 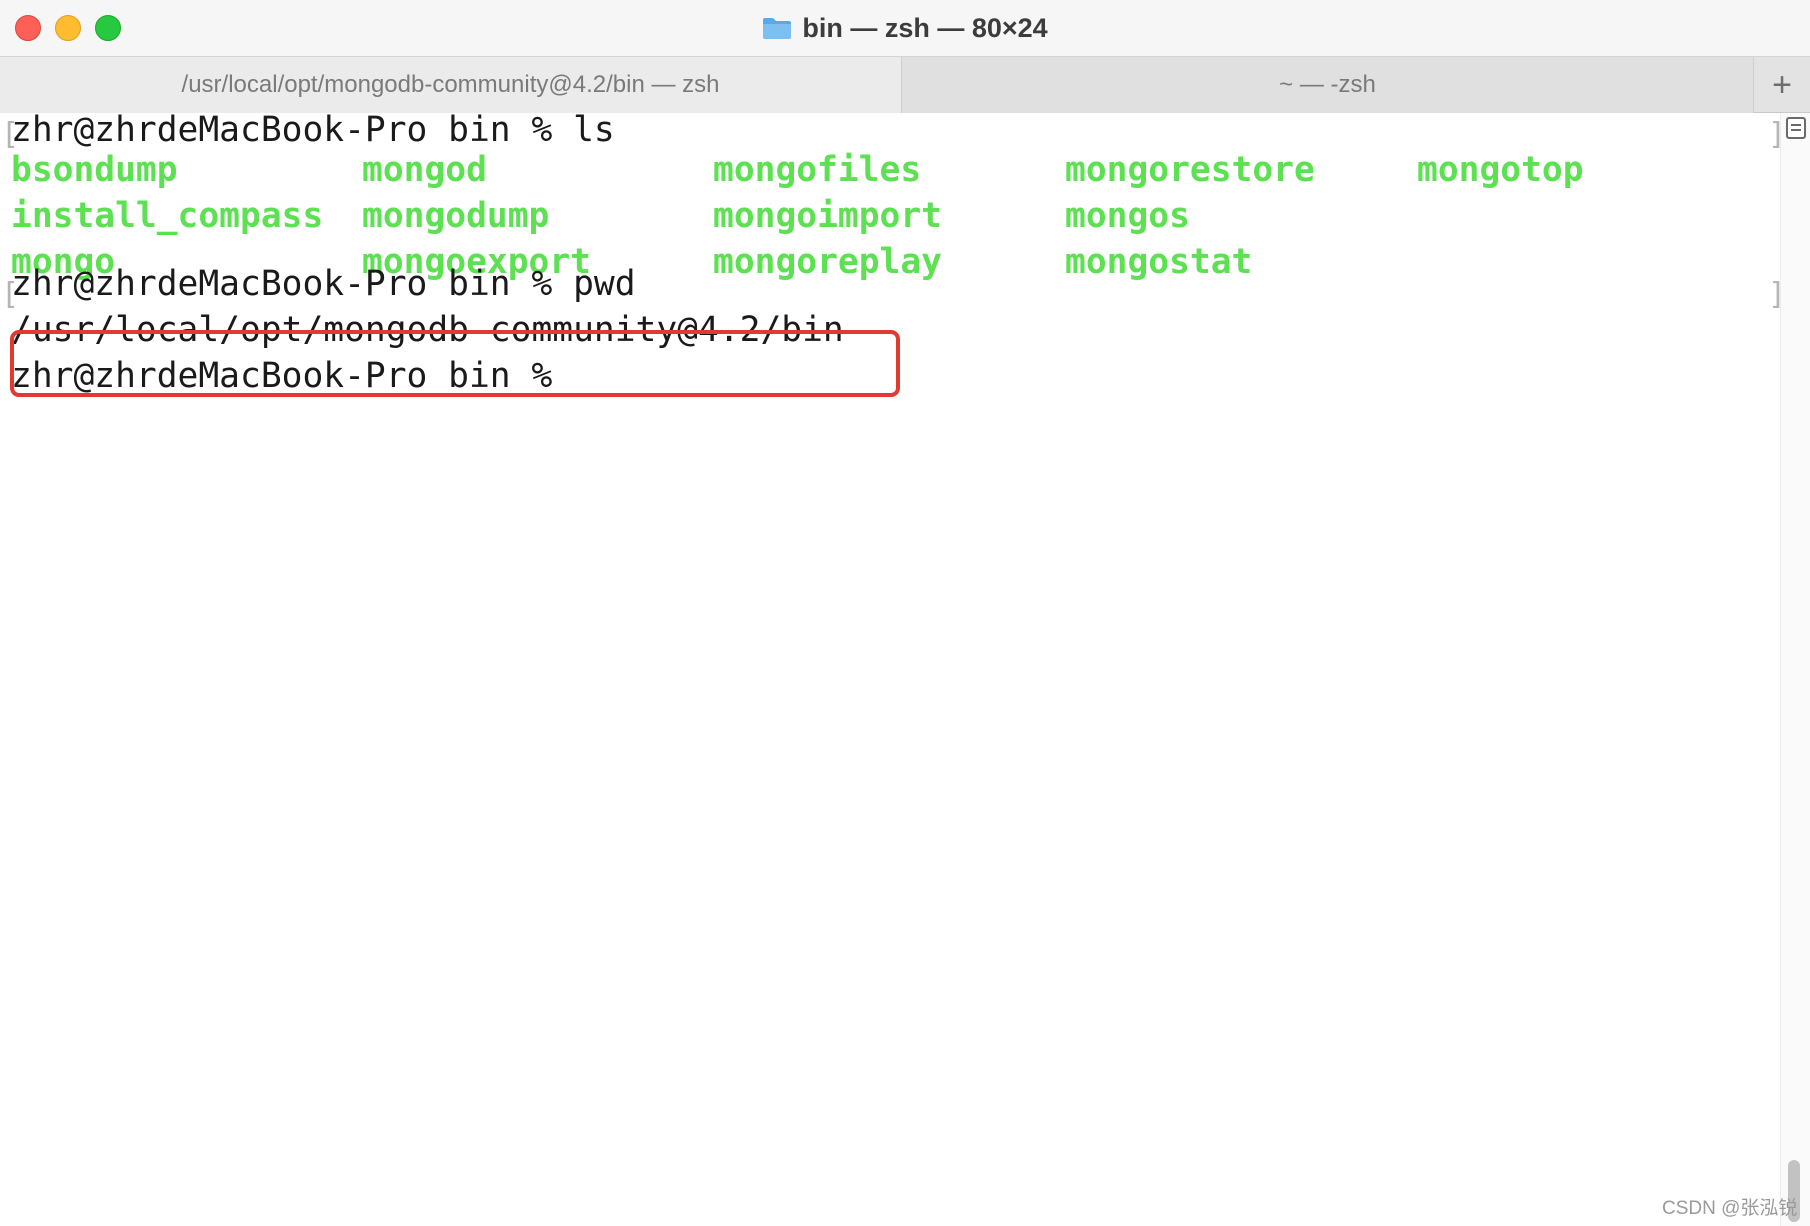 I want to click on tab-home: ~ — -zsh, so click(x=1328, y=85).